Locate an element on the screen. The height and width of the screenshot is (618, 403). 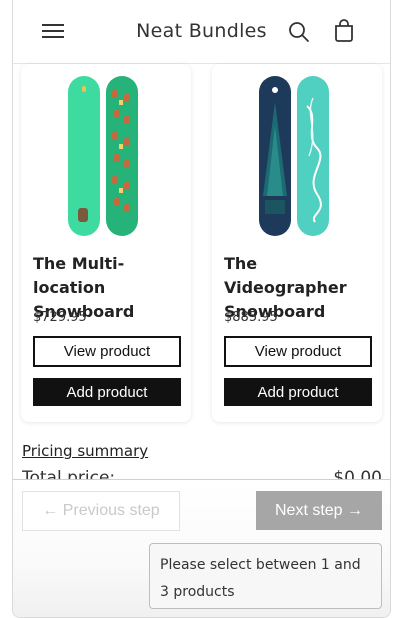
cart-icon is located at coordinates (344, 31).